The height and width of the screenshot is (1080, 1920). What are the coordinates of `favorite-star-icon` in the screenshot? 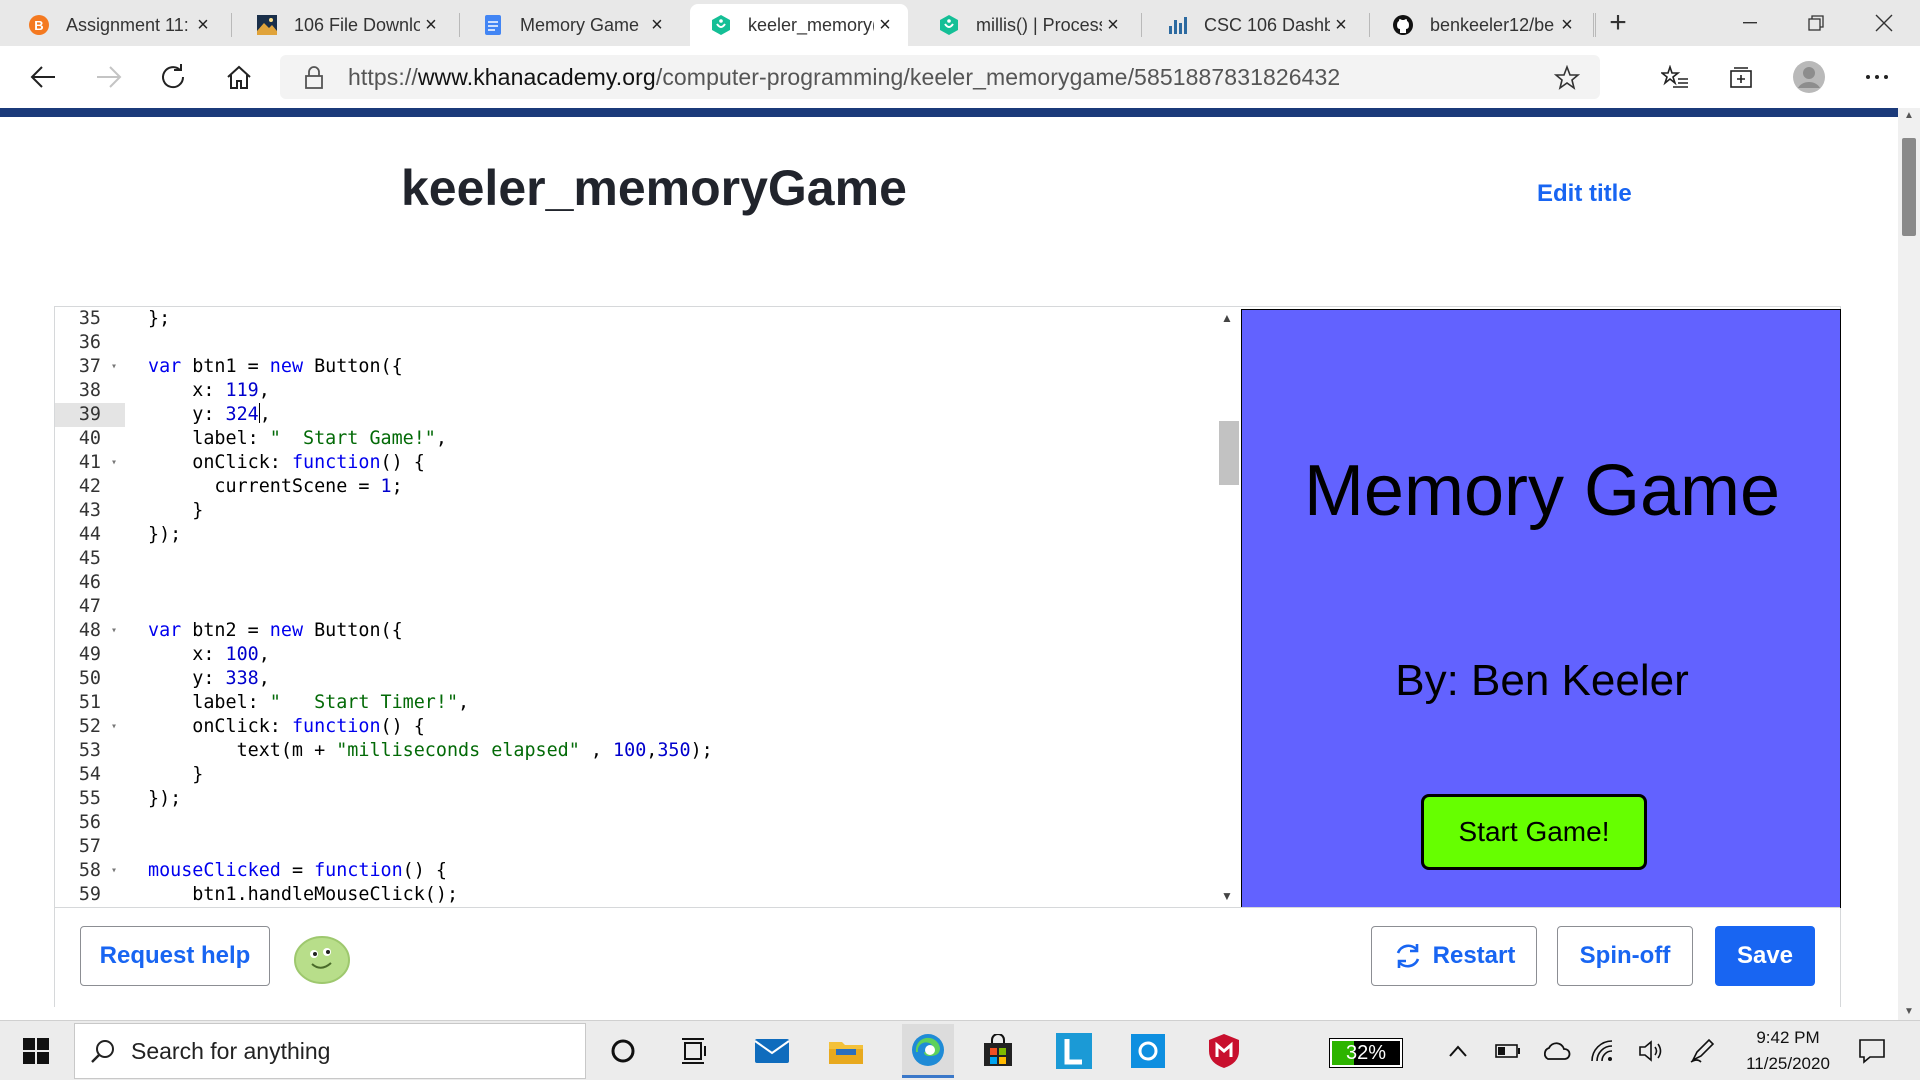 It's located at (1567, 77).